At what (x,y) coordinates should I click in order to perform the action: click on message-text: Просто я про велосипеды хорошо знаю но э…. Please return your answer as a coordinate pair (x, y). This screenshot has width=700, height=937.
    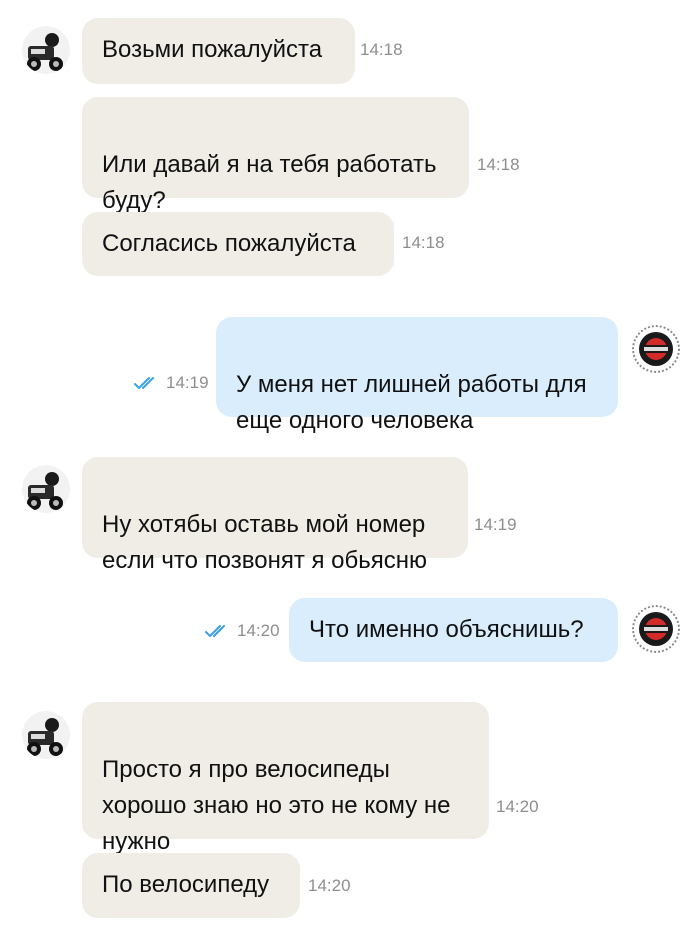
    Looking at the image, I should click on (276, 805).